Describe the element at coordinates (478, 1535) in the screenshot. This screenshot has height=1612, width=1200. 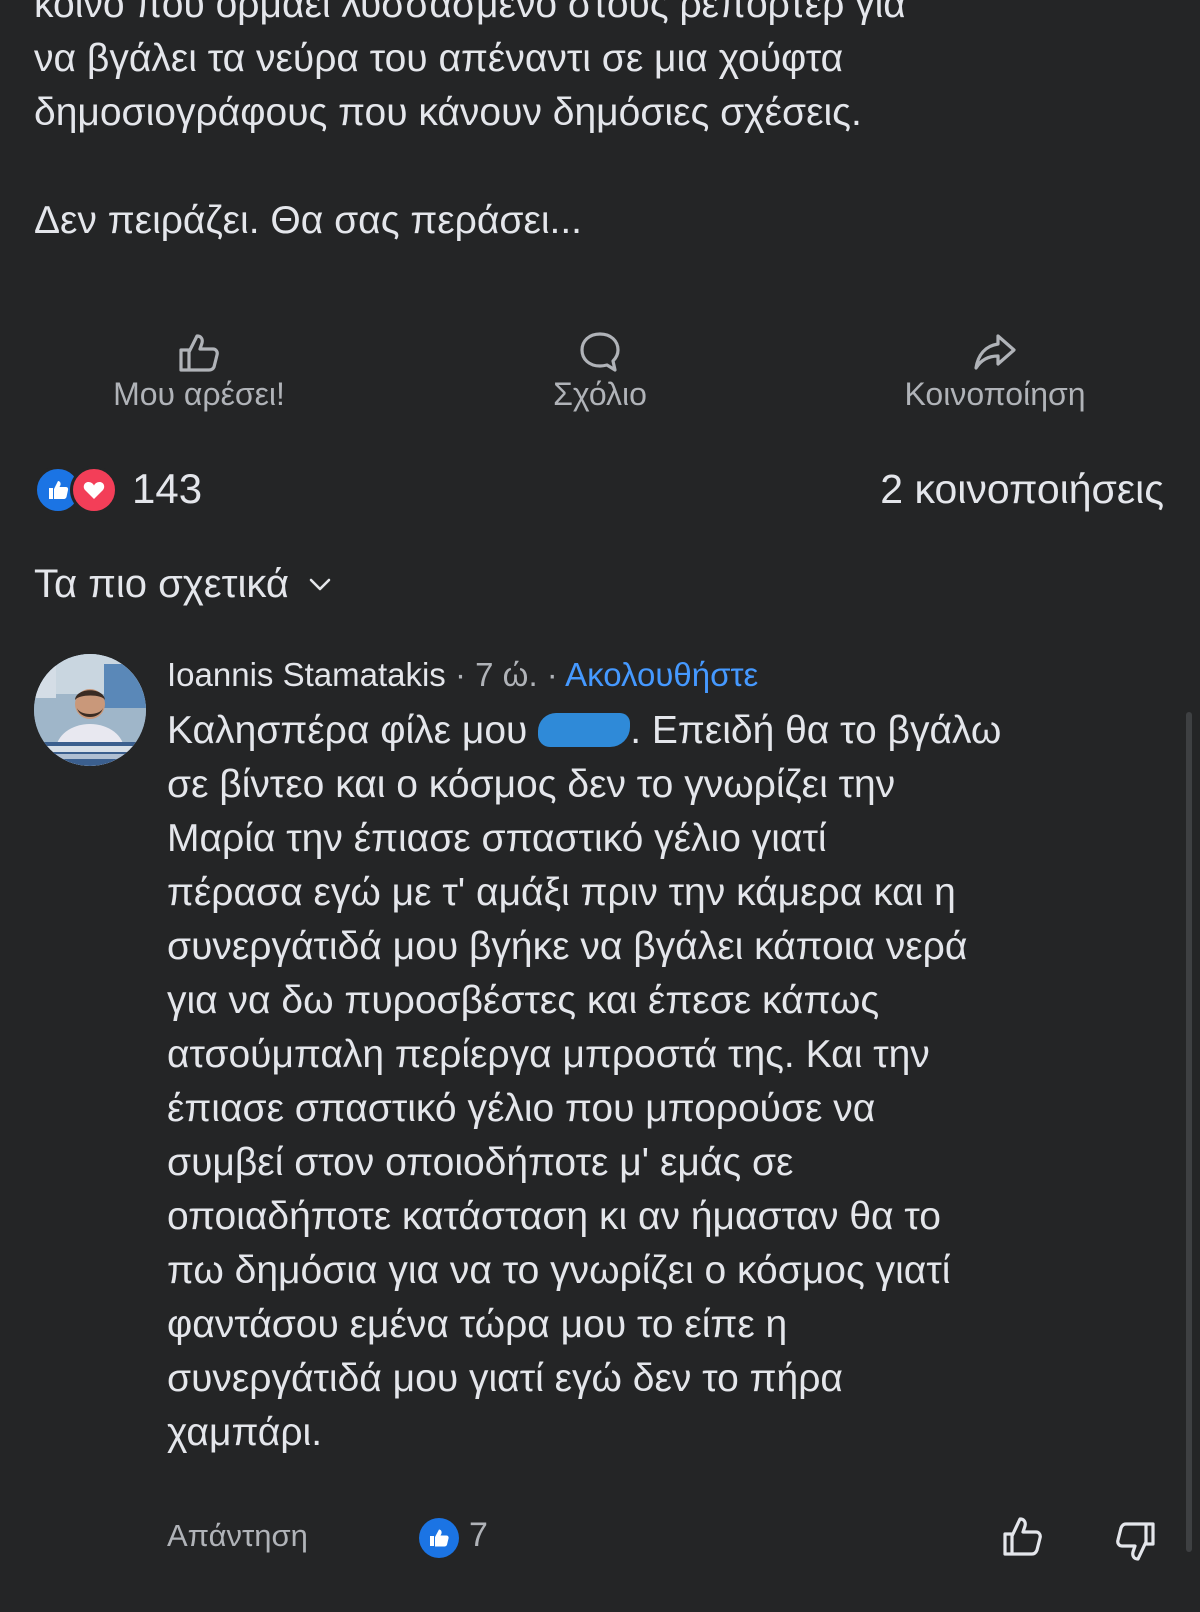
I see `comment-like-count: 7` at that location.